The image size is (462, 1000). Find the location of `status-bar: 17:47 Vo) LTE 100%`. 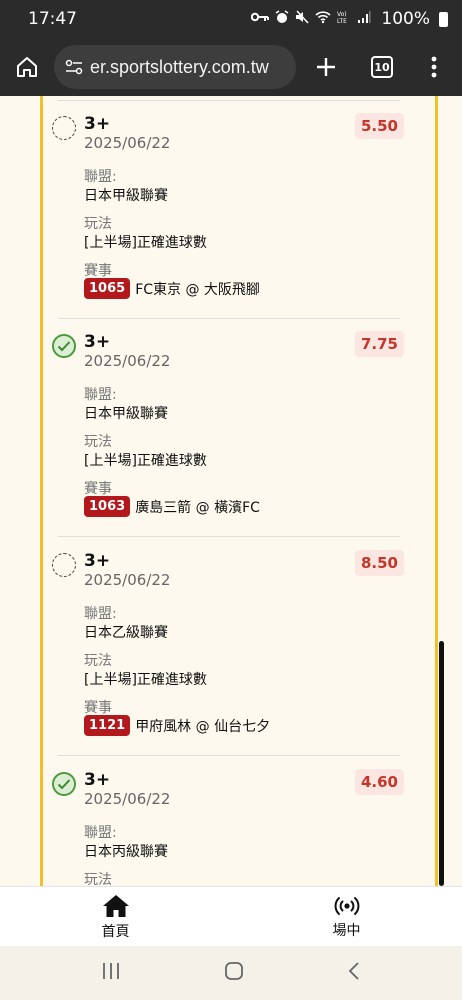

status-bar: 17:47 Vo) LTE 100% is located at coordinates (231, 19).